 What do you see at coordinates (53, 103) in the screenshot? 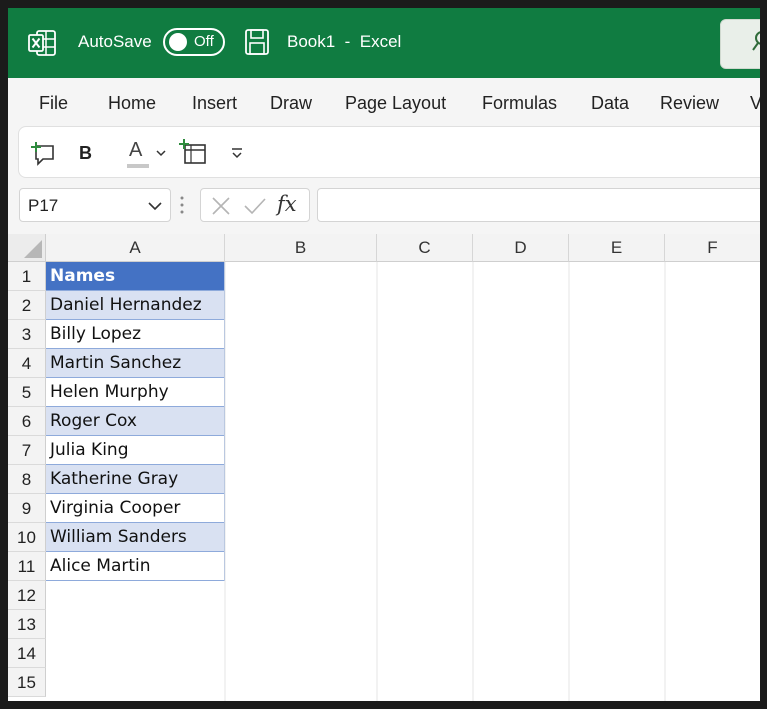
I see `tab-file: File` at bounding box center [53, 103].